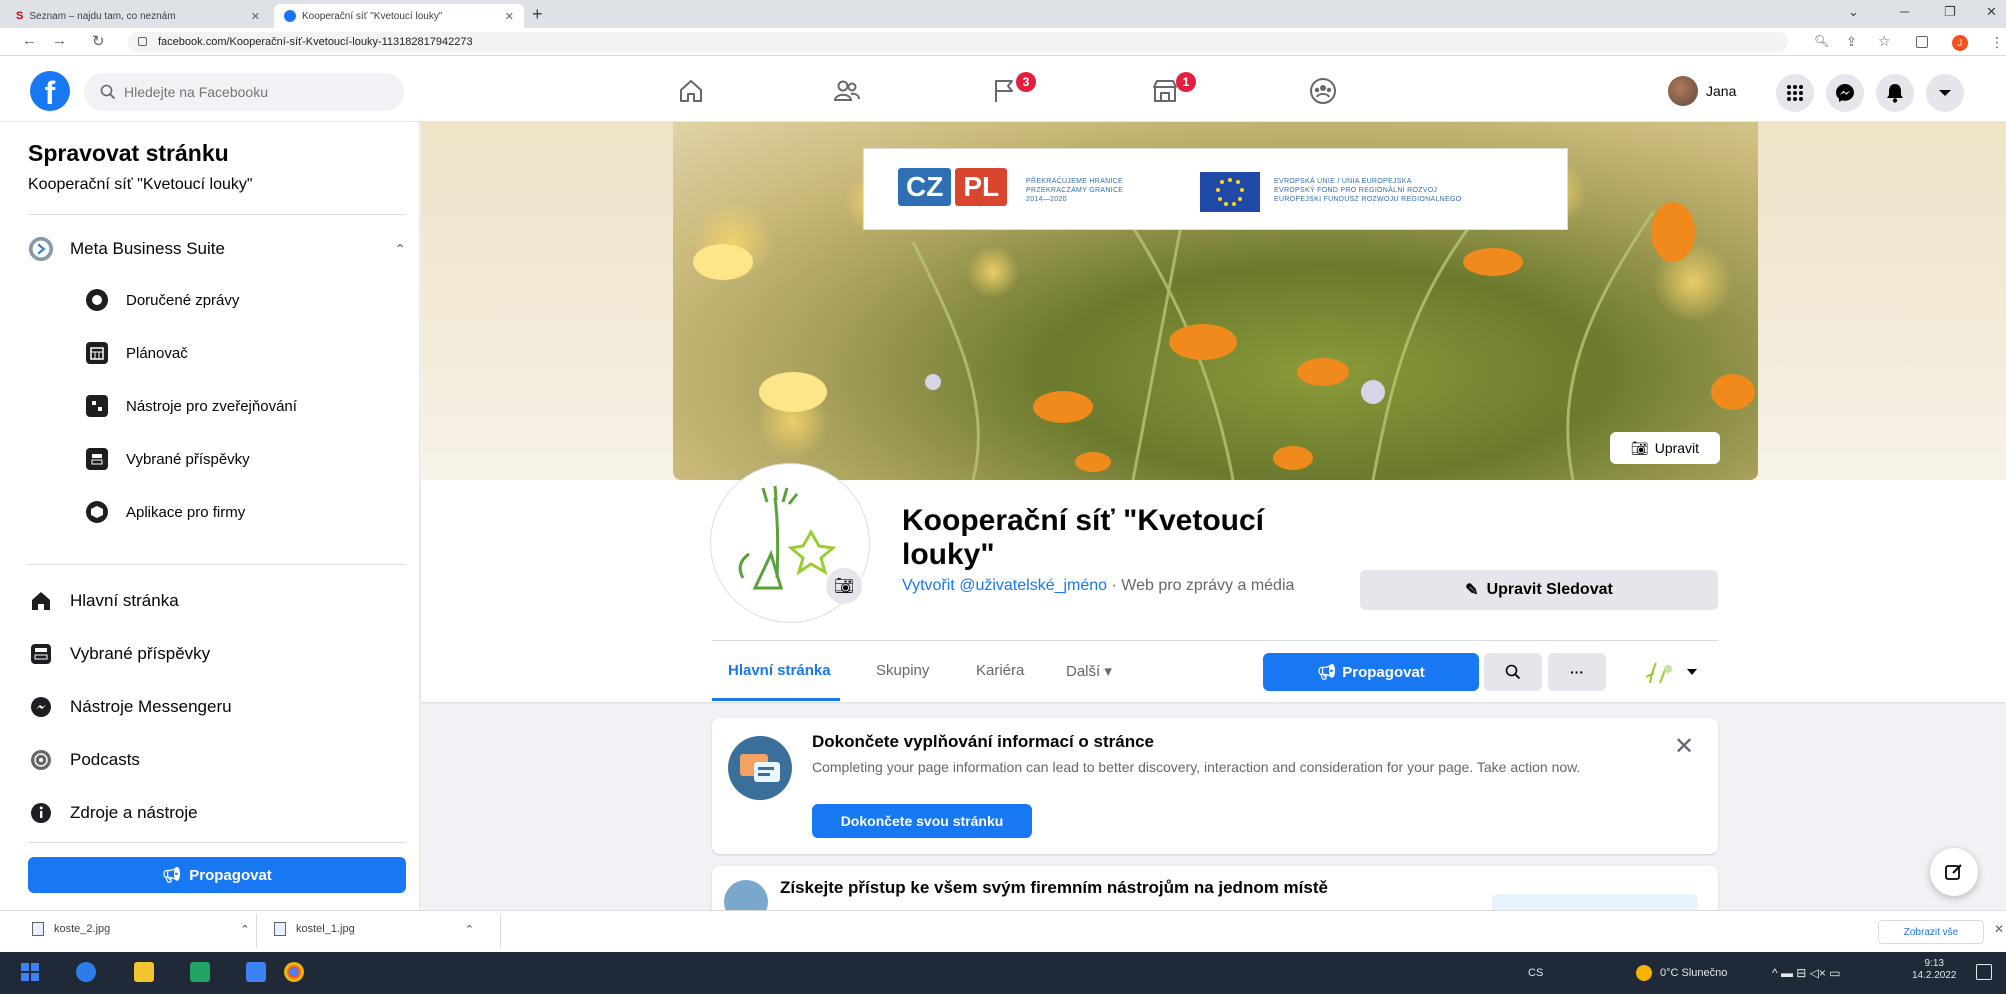 The width and height of the screenshot is (2006, 994). Describe the element at coordinates (84, 760) in the screenshot. I see `sidebar-item-podcasts: Podcasts` at that location.